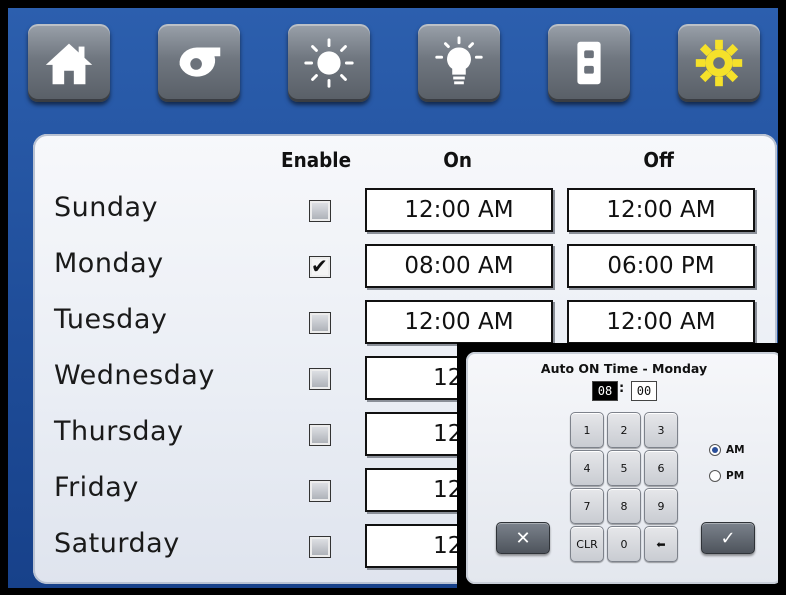  What do you see at coordinates (661, 468) in the screenshot?
I see `keypad-key-6: 6` at bounding box center [661, 468].